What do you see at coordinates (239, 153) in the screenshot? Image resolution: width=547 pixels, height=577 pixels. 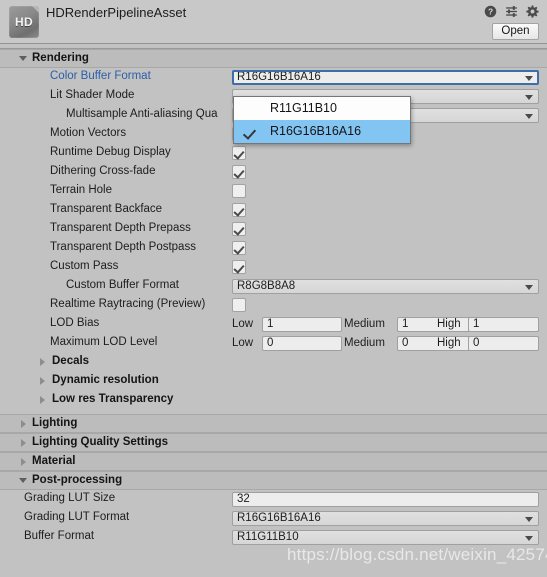 I see `checkbox-runtime-debug-display` at bounding box center [239, 153].